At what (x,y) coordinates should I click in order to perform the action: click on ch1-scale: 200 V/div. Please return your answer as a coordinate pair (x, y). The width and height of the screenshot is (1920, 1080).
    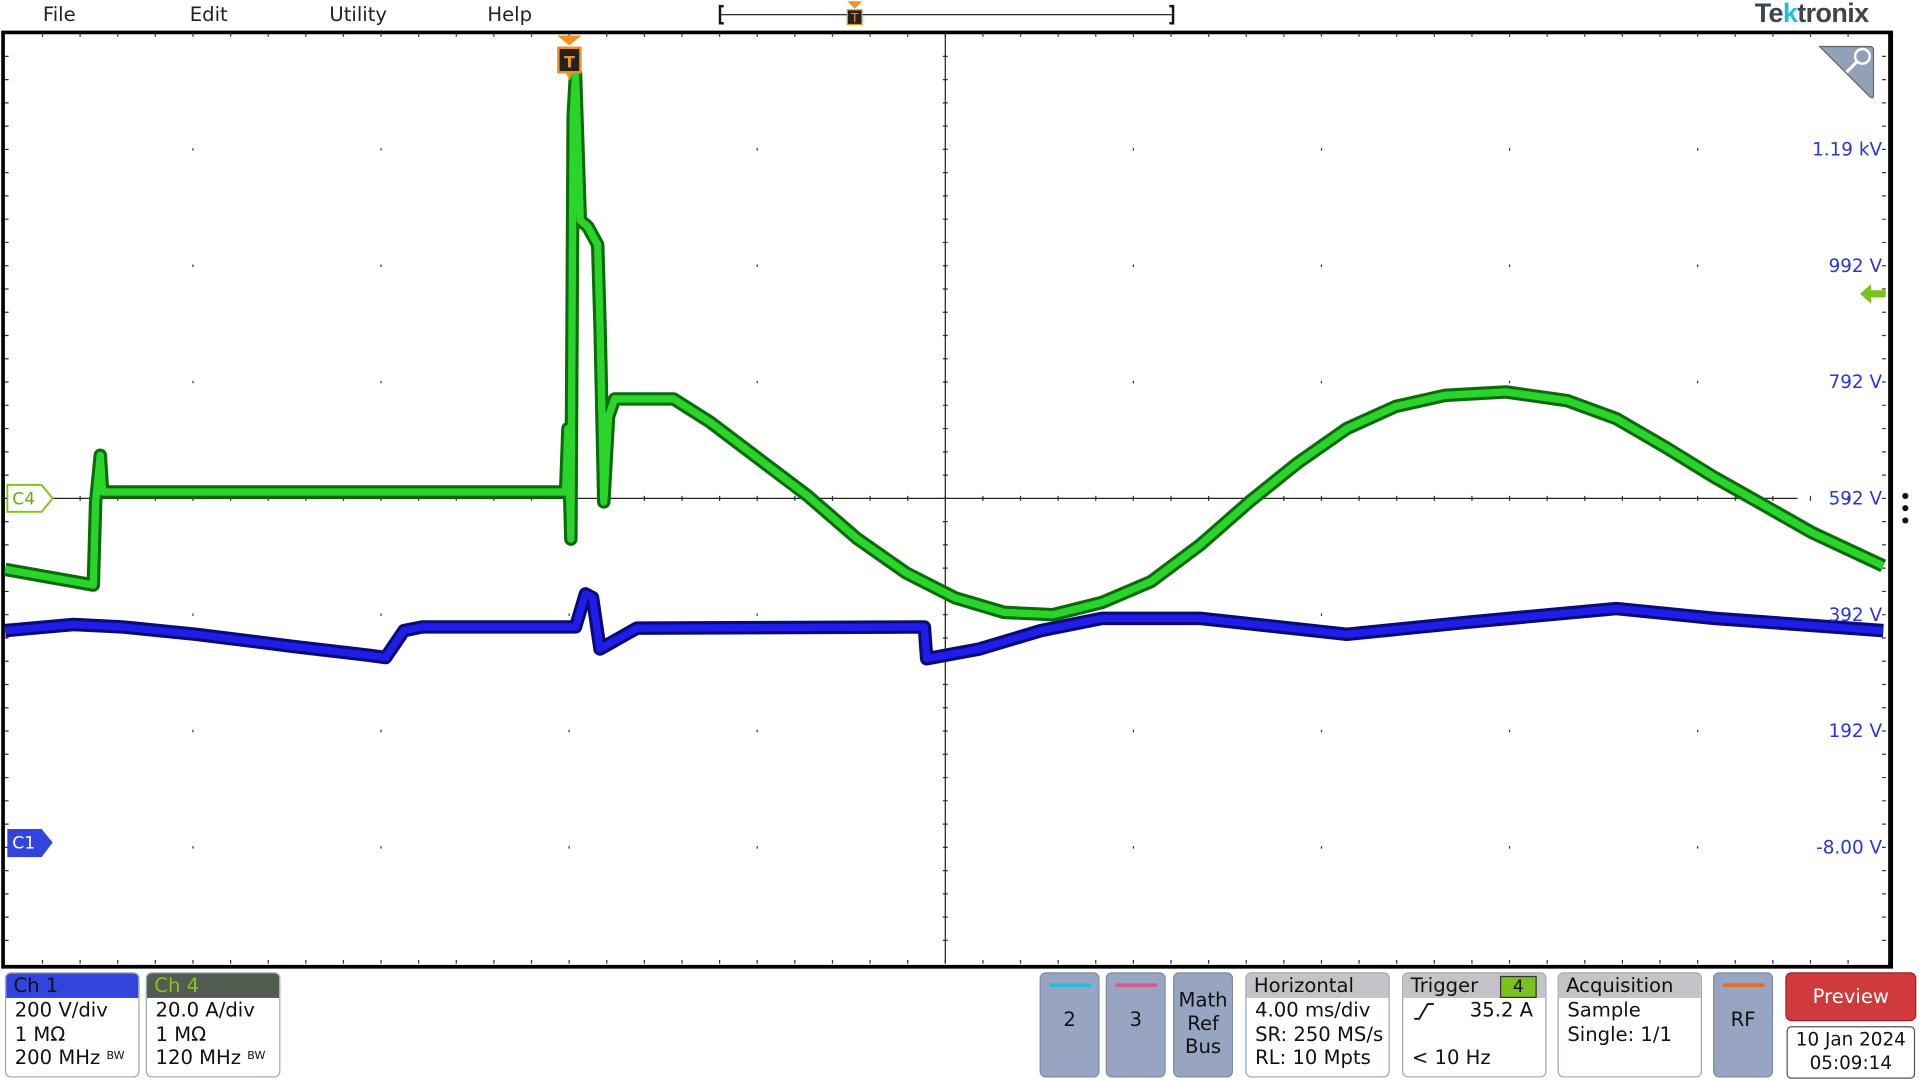
    Looking at the image, I should click on (61, 1009).